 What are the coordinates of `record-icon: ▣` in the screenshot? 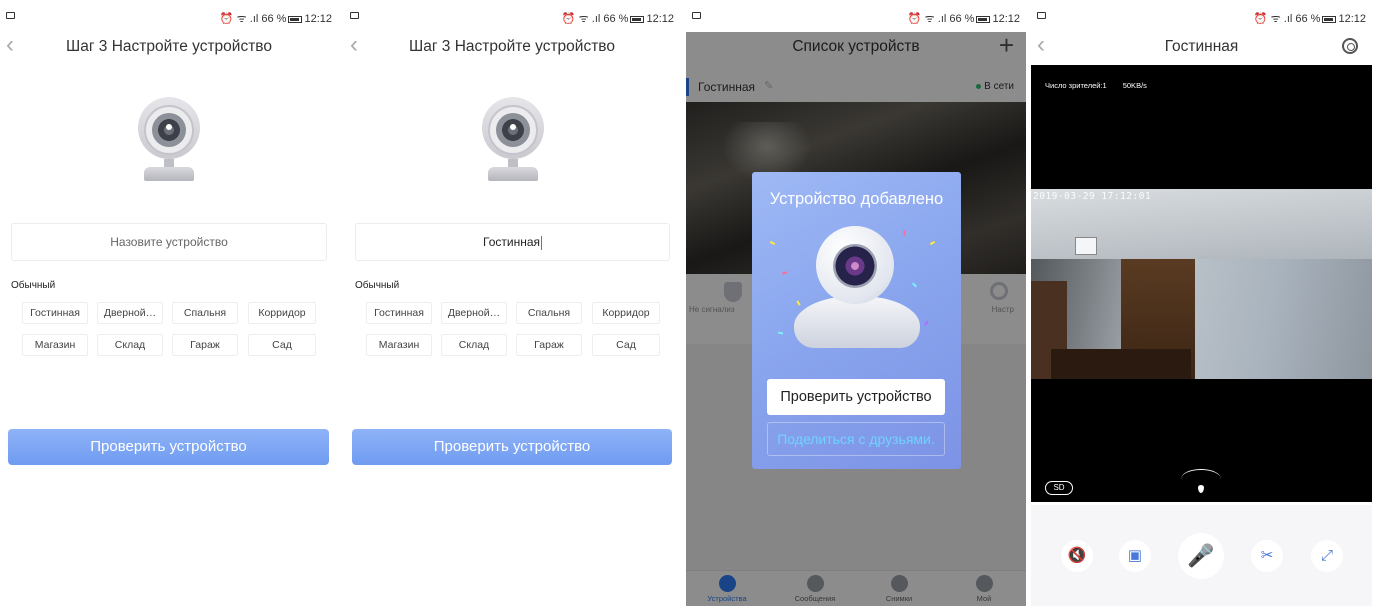 It's located at (1135, 556).